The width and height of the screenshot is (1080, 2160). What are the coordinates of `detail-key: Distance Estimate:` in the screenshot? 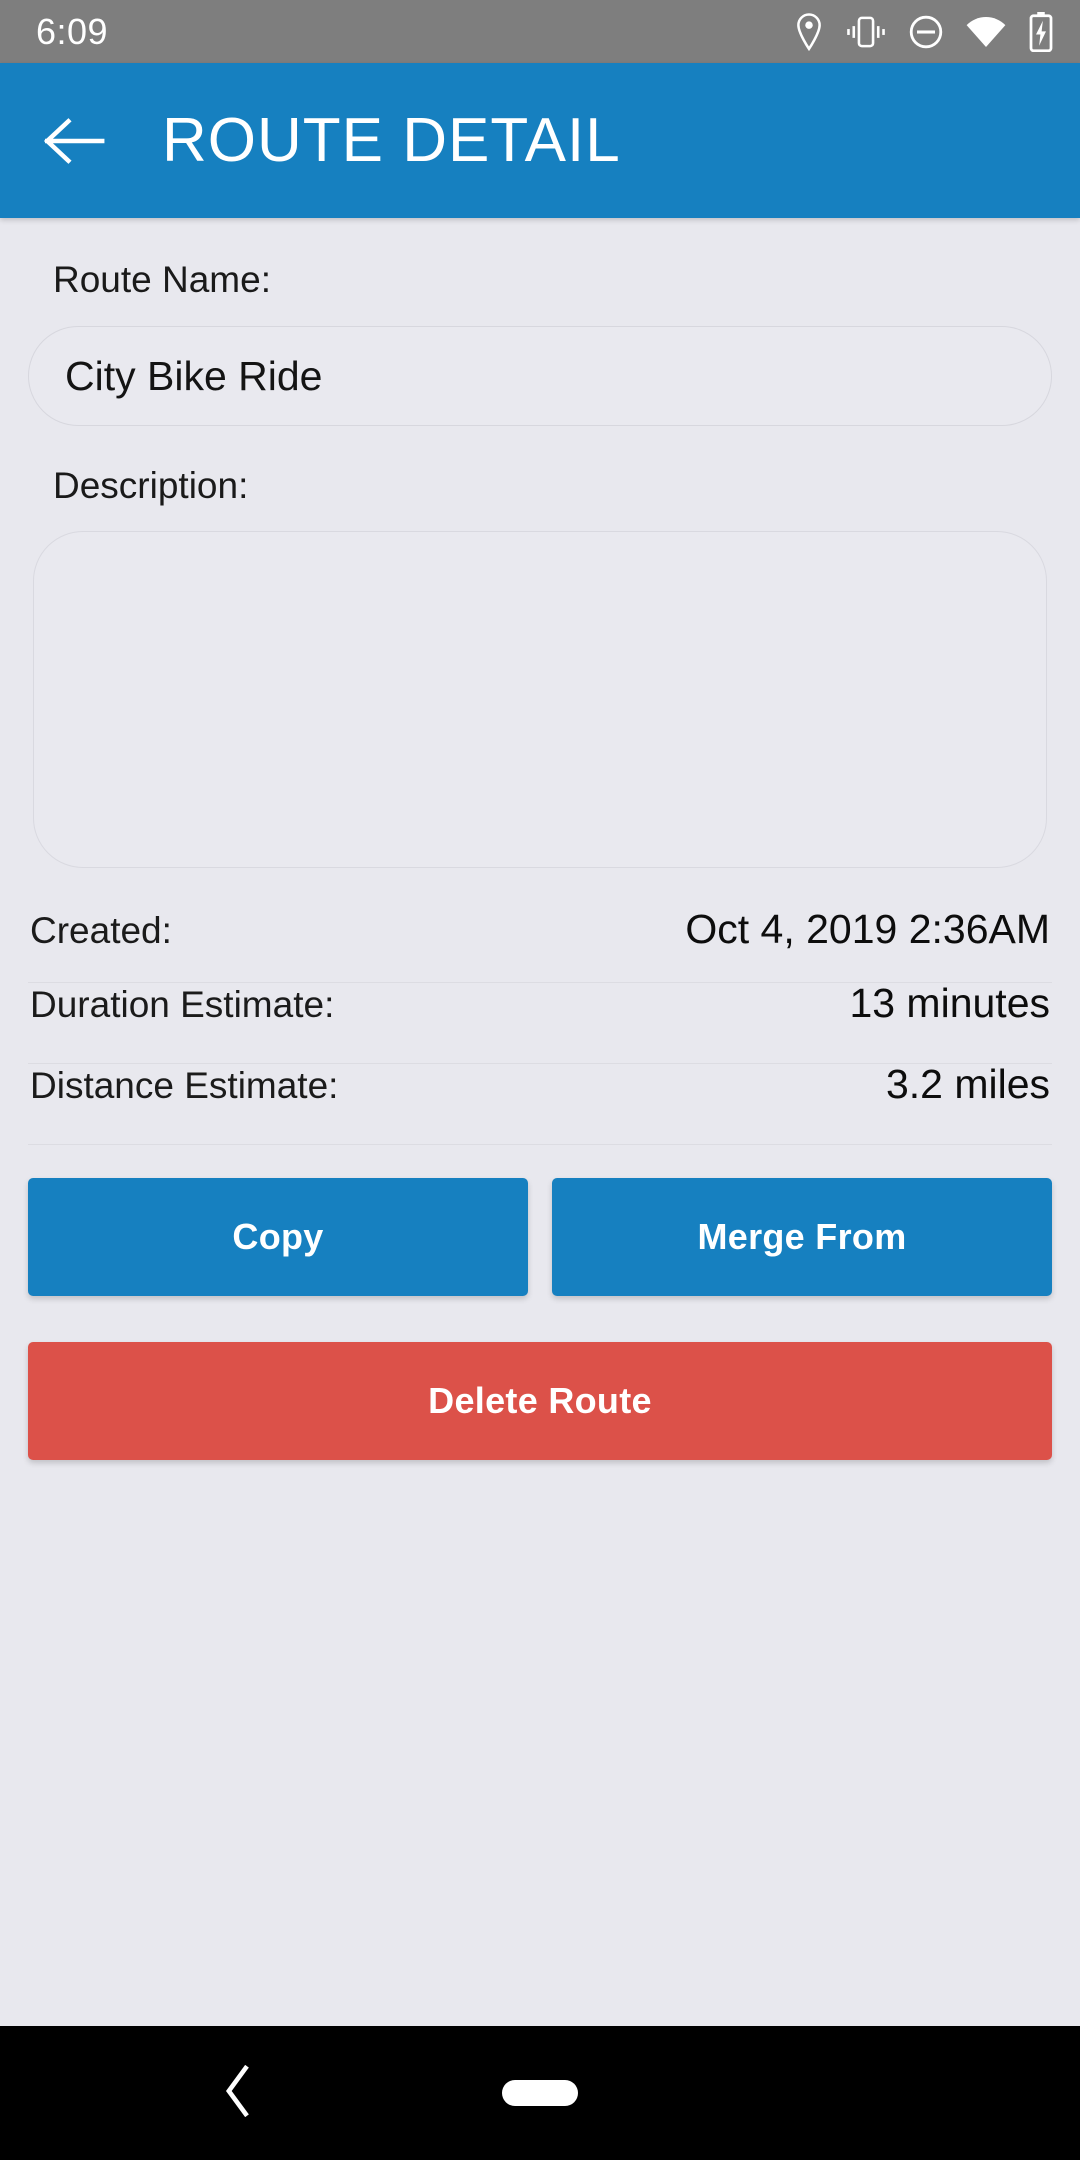 It's located at (184, 1085).